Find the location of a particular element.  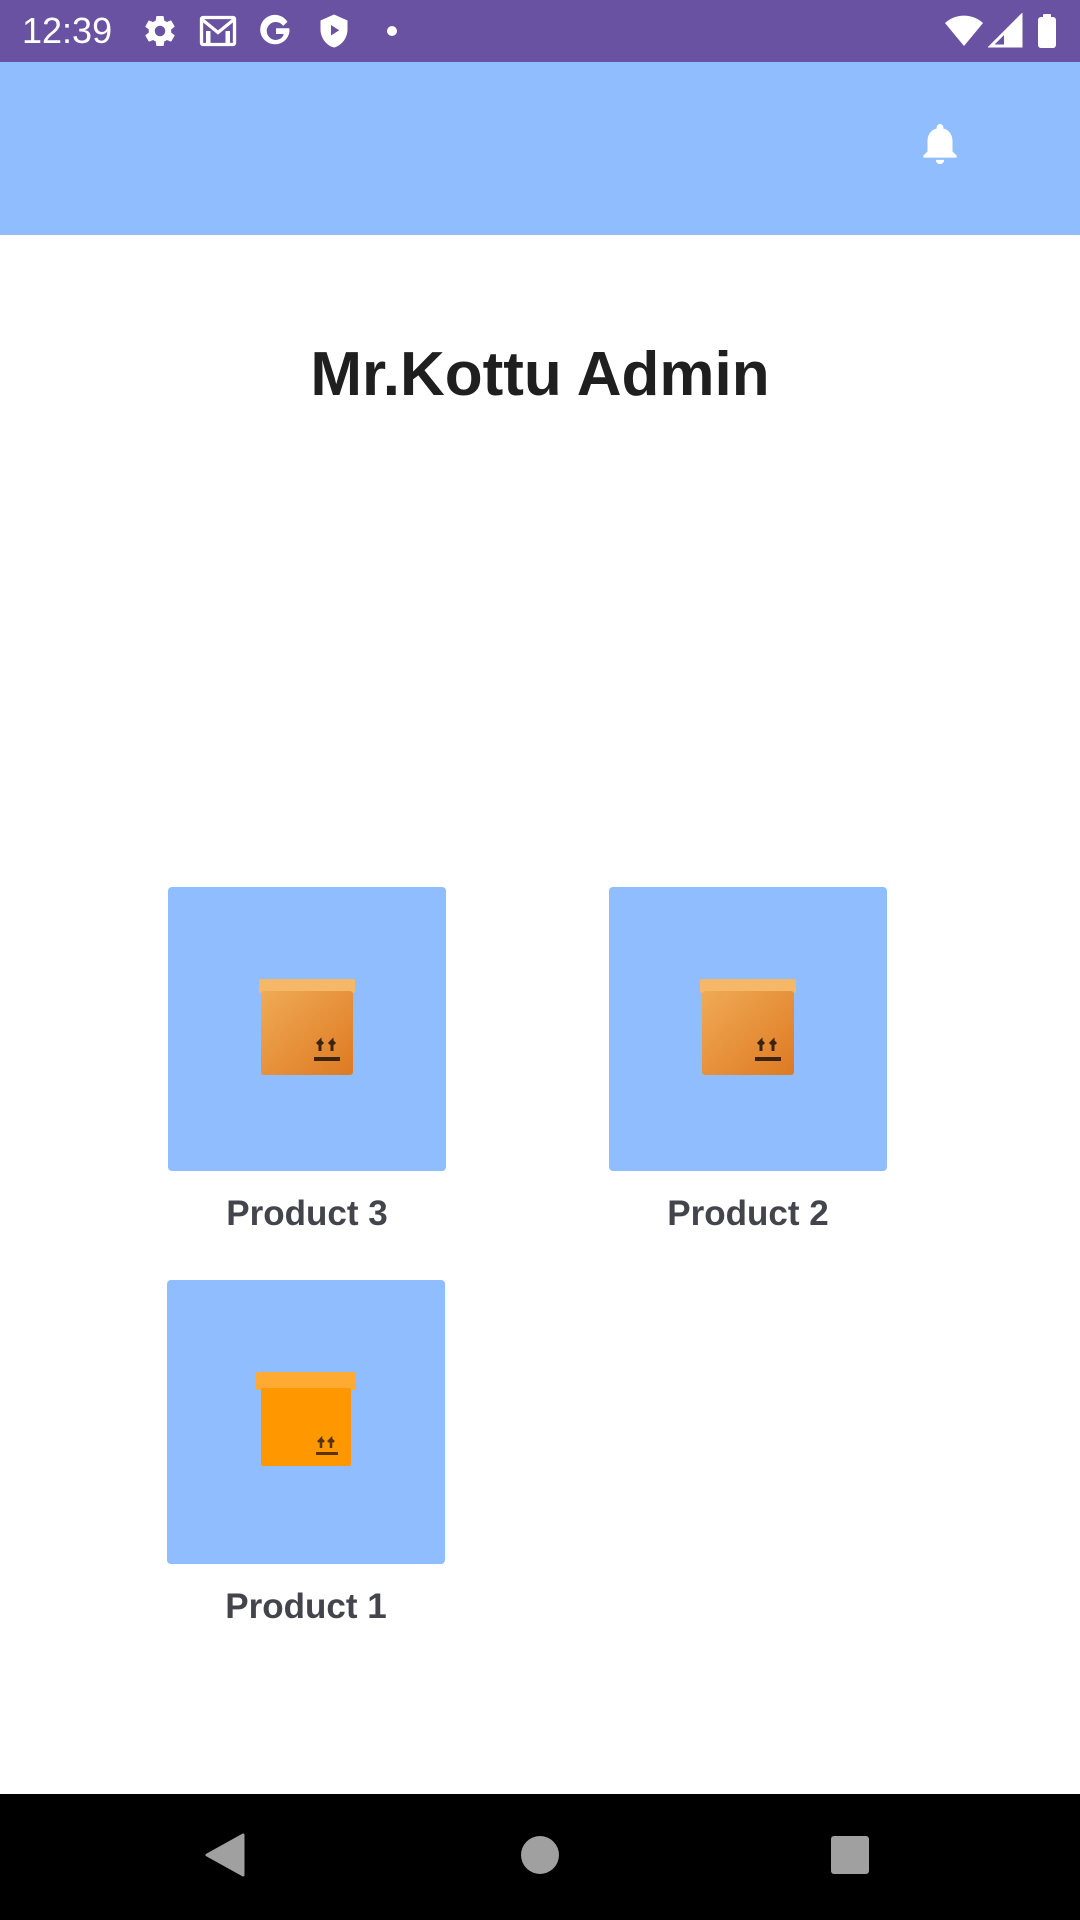

back-icon is located at coordinates (225, 1857).